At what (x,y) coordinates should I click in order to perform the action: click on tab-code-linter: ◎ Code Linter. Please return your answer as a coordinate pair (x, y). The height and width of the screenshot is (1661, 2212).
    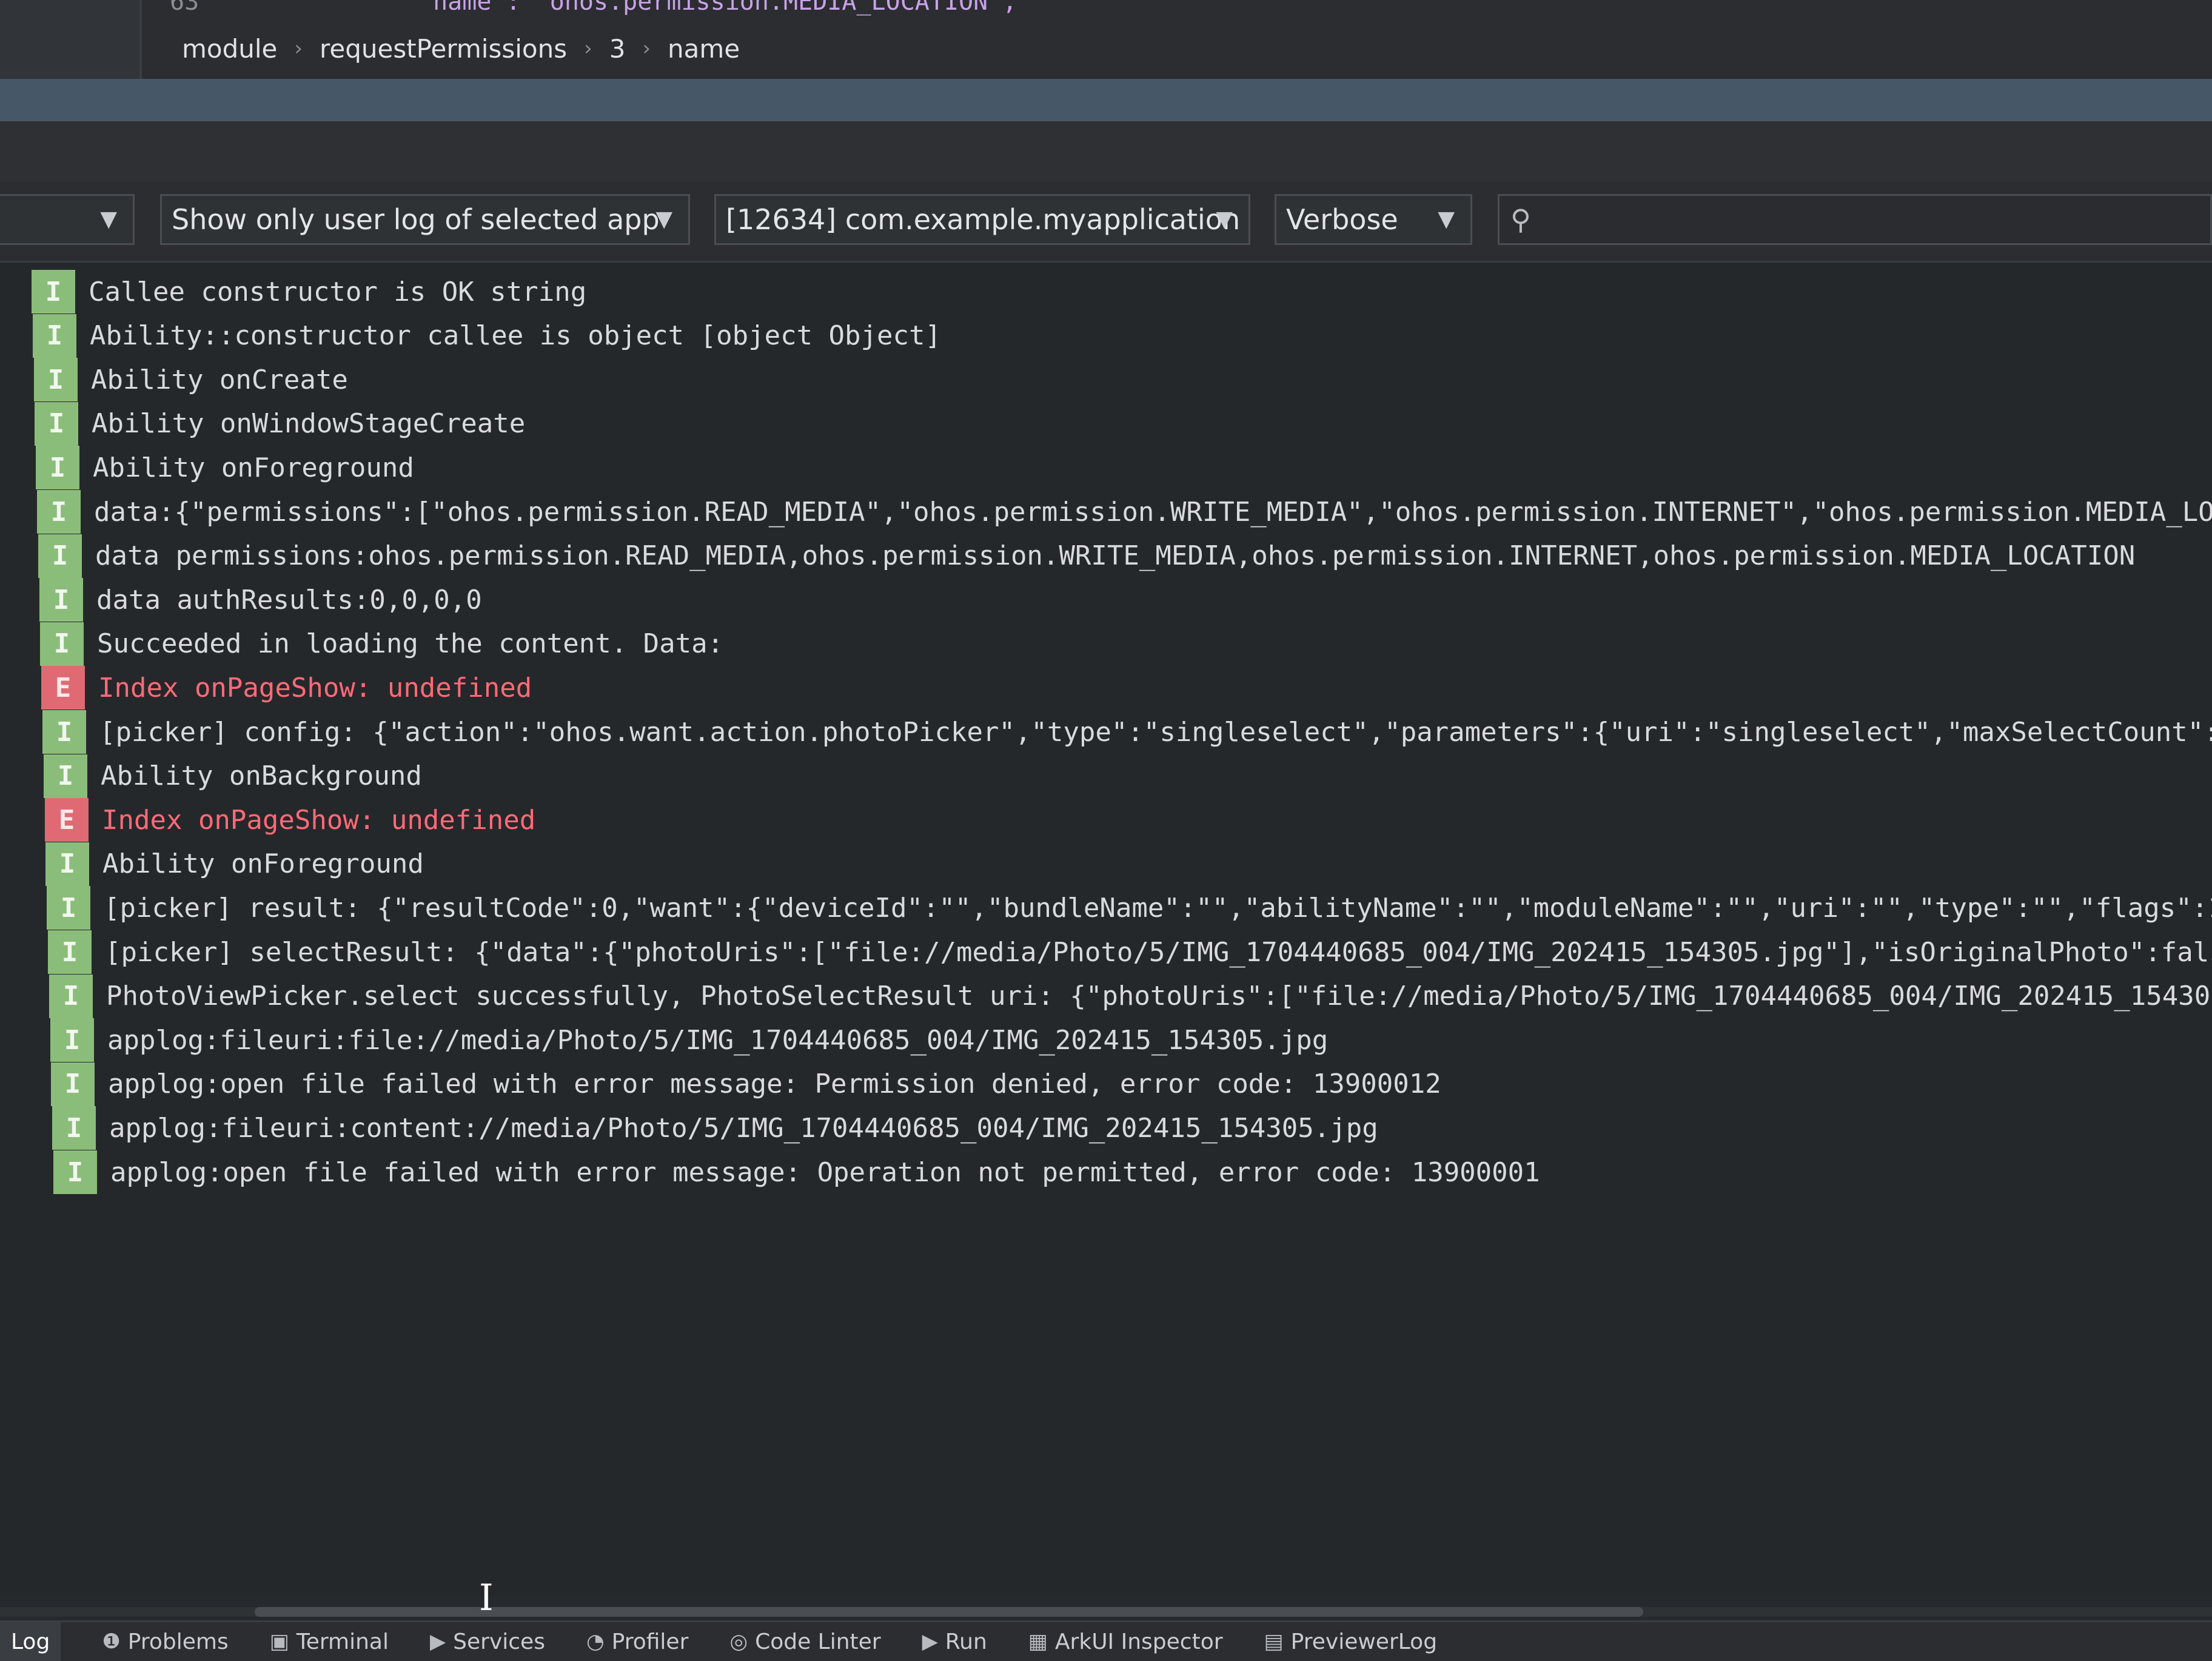
    Looking at the image, I should click on (804, 1641).